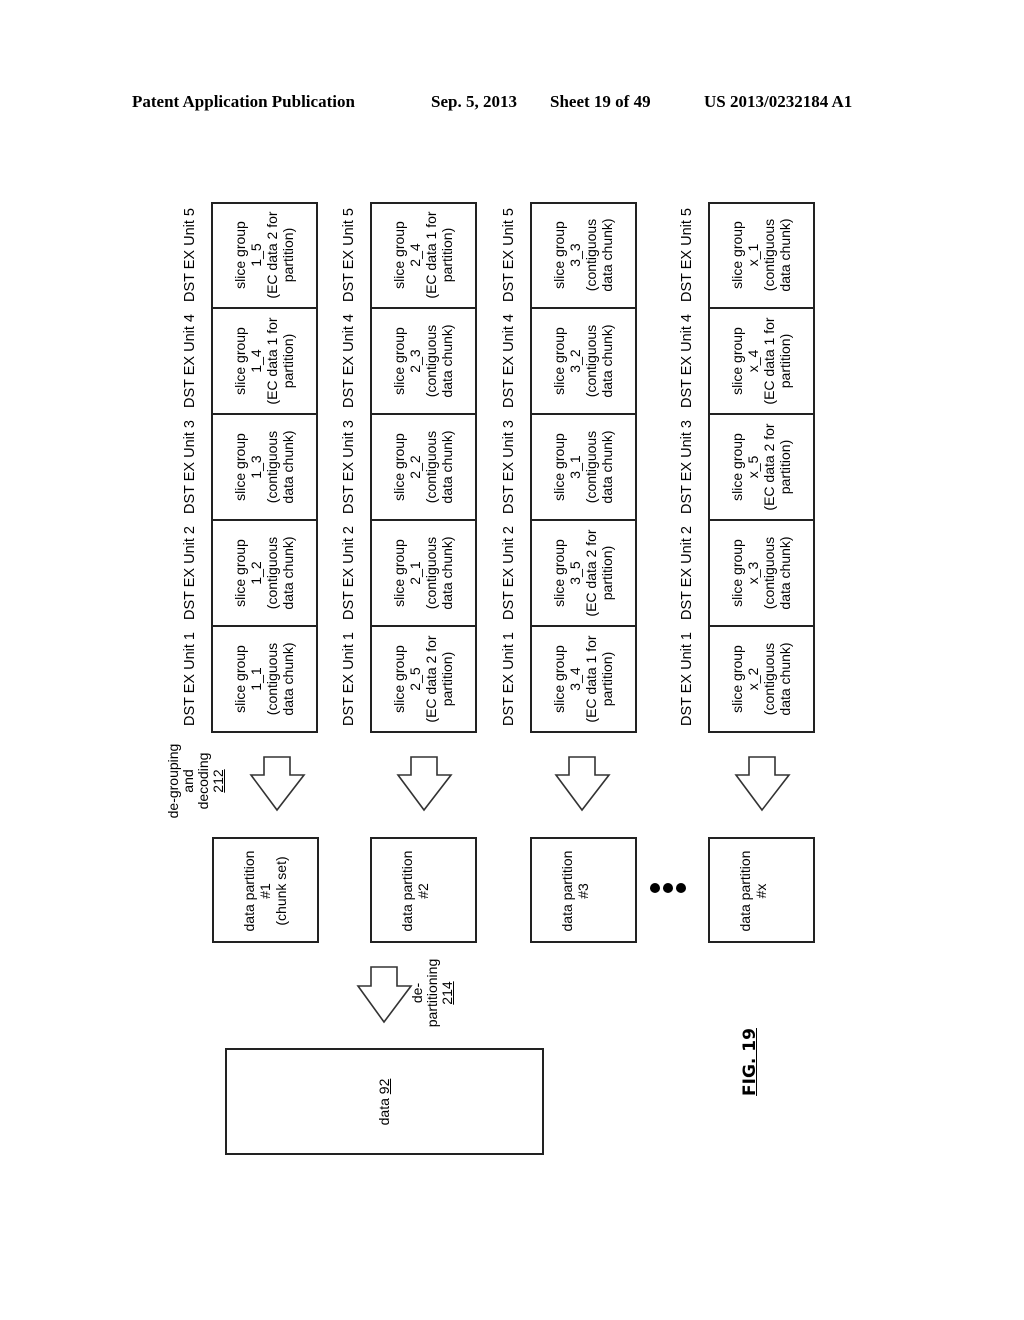 Image resolution: width=1024 pixels, height=1320 pixels. I want to click on partition-line3: (chunk set), so click(281, 891).